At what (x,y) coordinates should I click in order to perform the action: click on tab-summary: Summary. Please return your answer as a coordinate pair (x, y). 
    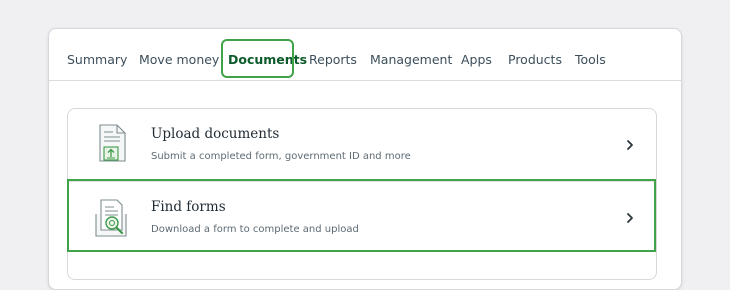
    Looking at the image, I should click on (97, 59).